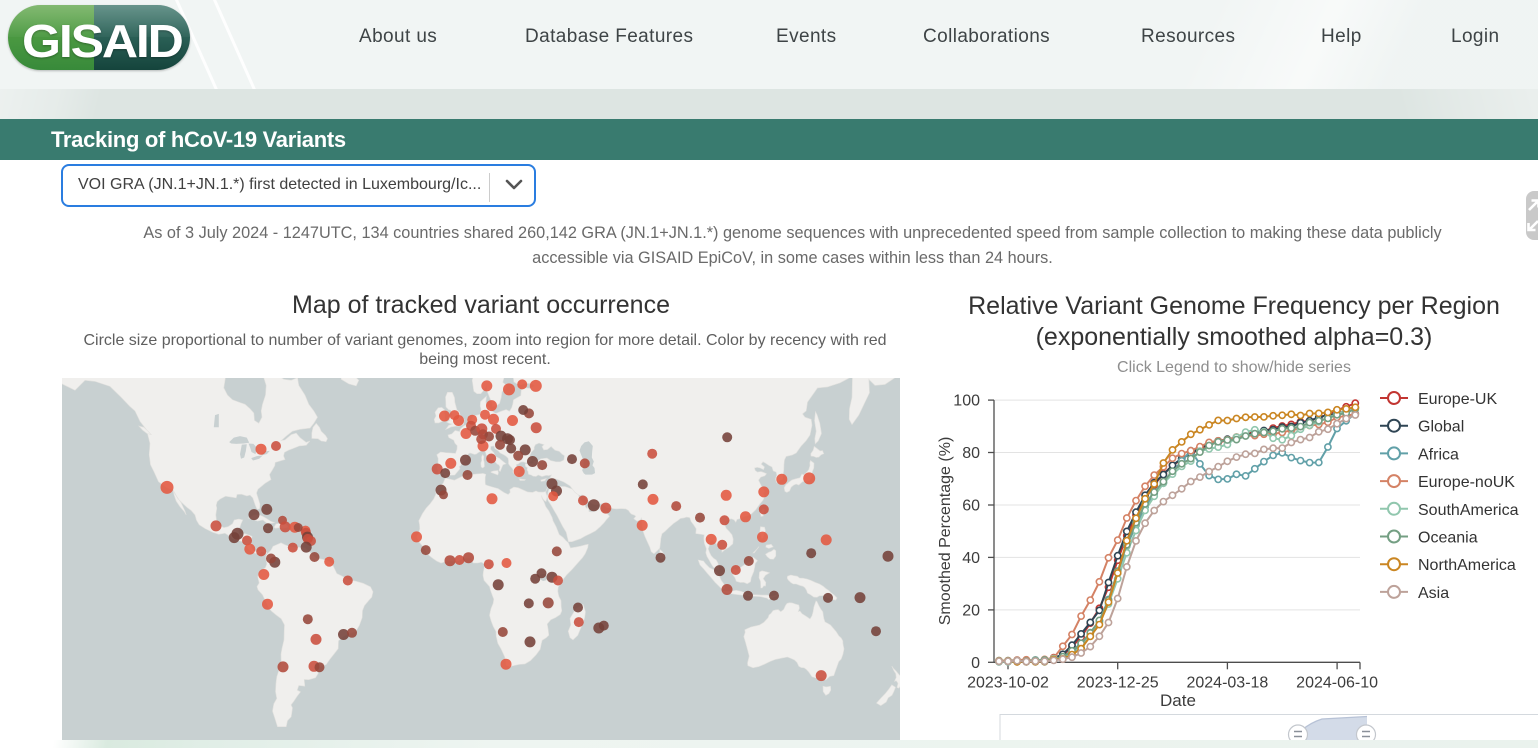  Describe the element at coordinates (971, 558) in the screenshot. I see `svg-text: 40` at that location.